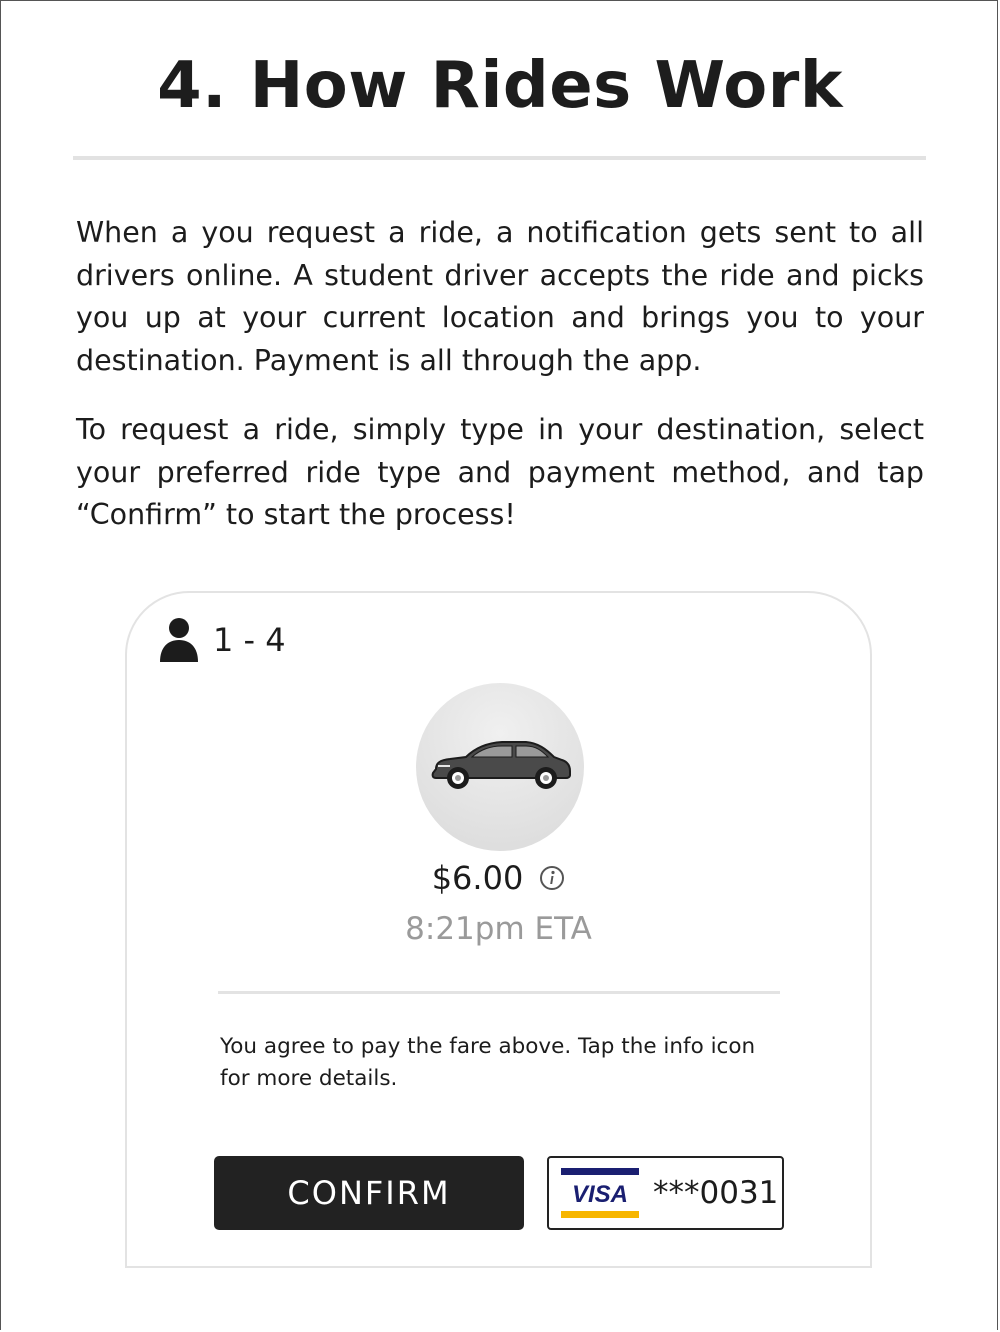  What do you see at coordinates (500, 86) in the screenshot?
I see `page-title: 4. How Rides Work` at bounding box center [500, 86].